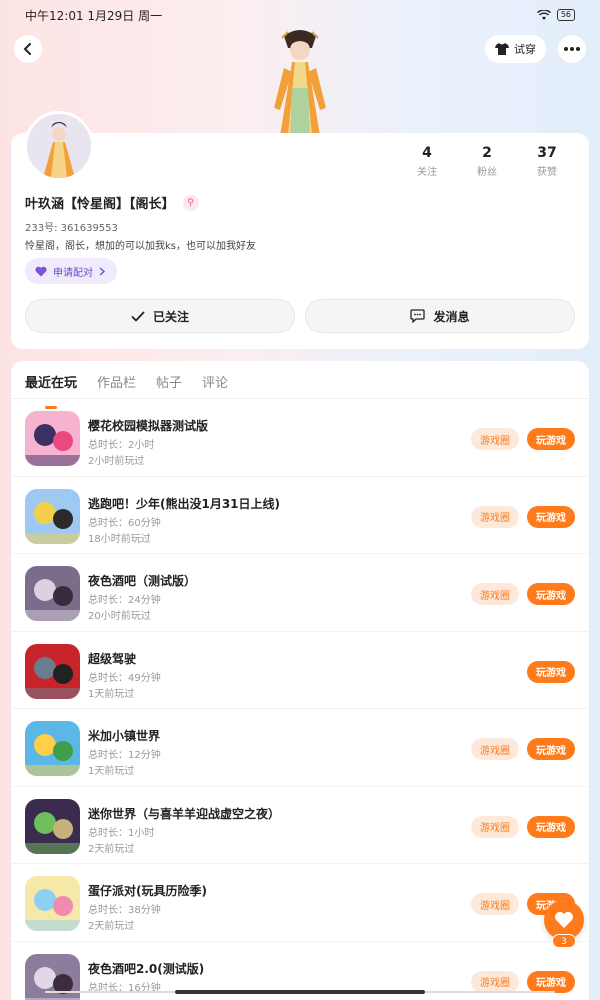  I want to click on game-name: 迷你世界（与喜羊羊迎战虚空之夜）, so click(184, 813).